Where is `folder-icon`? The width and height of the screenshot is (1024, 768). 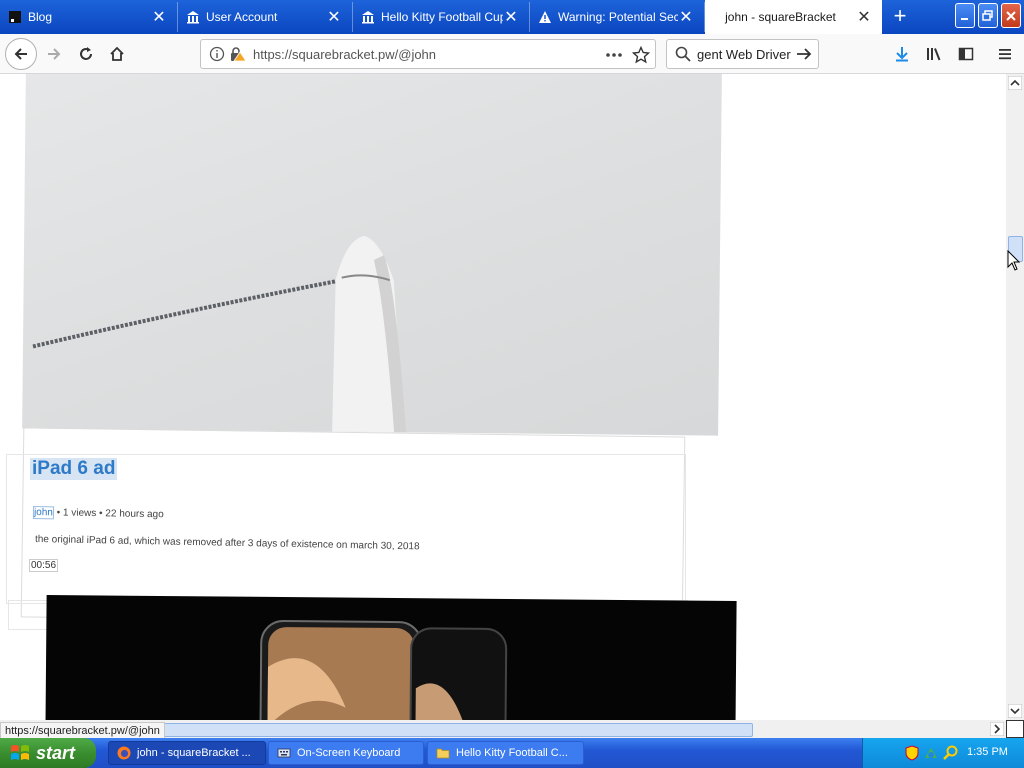 folder-icon is located at coordinates (443, 753).